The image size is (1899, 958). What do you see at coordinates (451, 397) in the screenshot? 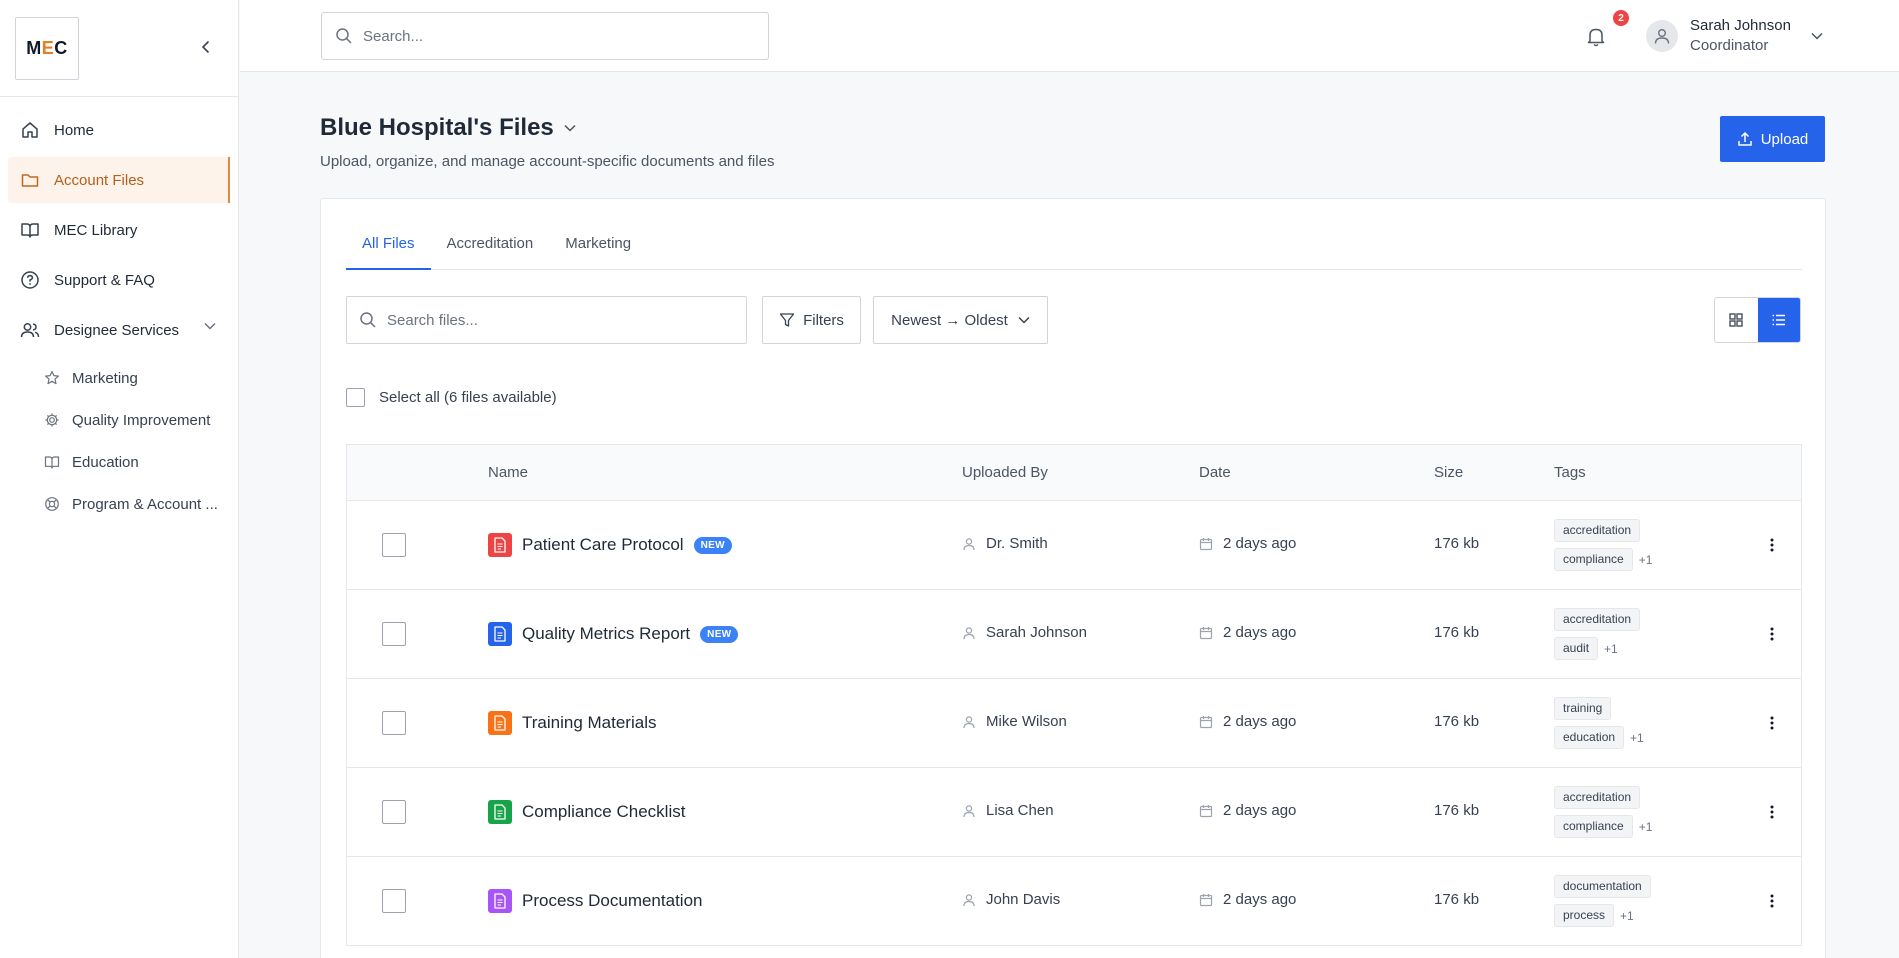
I see `select-all: Select all (6 files available)` at bounding box center [451, 397].